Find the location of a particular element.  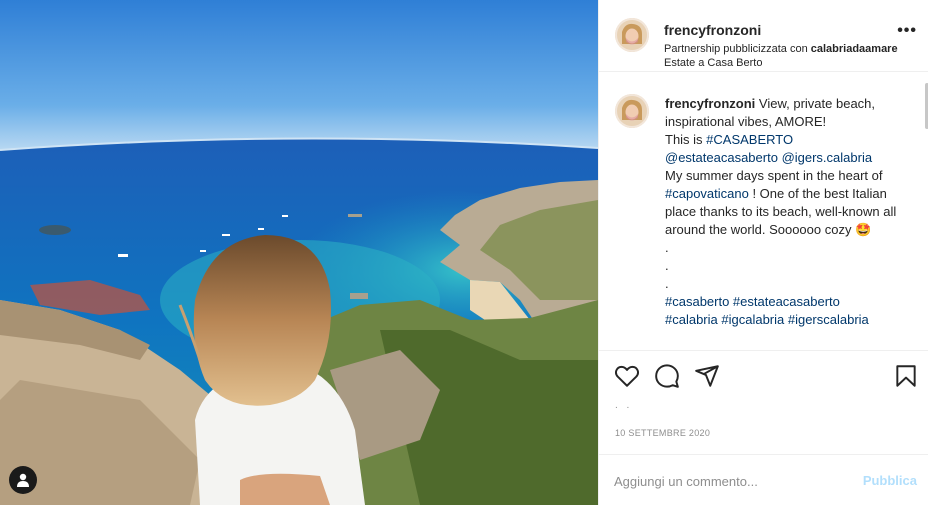

post-date: 10 SETTEMBRE 2020 is located at coordinates (662, 433).